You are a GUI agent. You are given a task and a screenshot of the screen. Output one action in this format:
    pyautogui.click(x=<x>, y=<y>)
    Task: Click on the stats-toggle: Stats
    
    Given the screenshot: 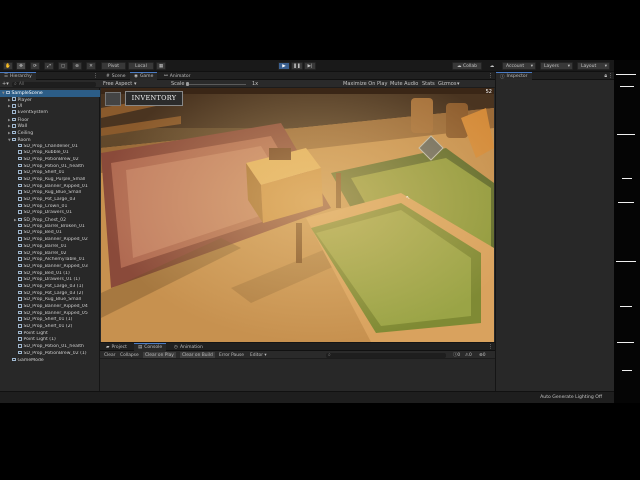 What is the action you would take?
    pyautogui.click(x=428, y=84)
    